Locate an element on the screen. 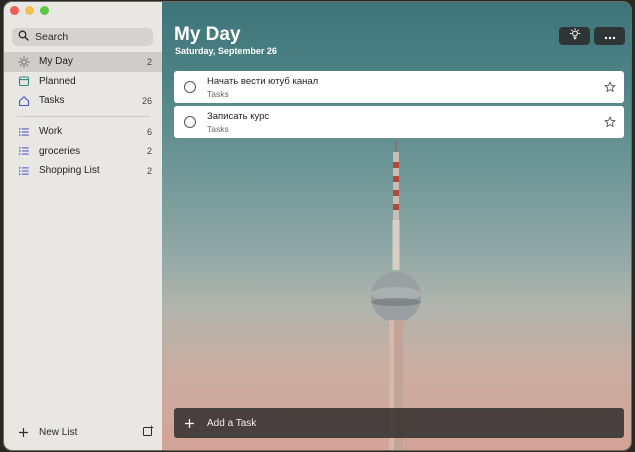  new-list-label: New List is located at coordinates (58, 432).